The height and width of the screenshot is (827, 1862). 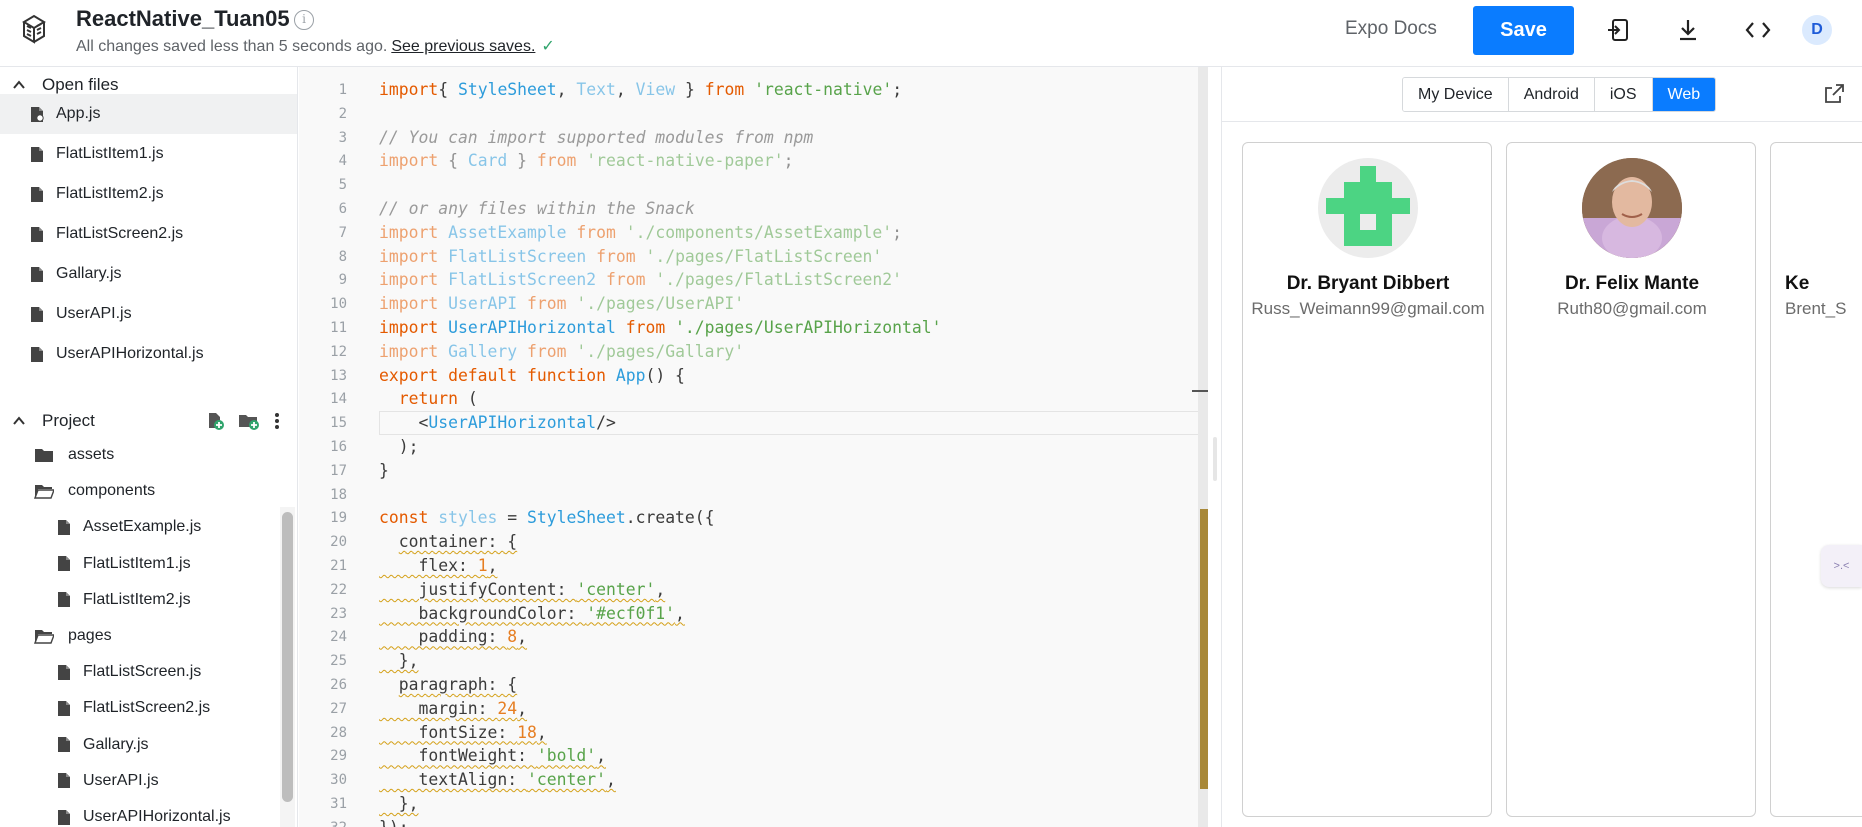 I want to click on open-file-label: UserAPI.js, so click(x=94, y=313).